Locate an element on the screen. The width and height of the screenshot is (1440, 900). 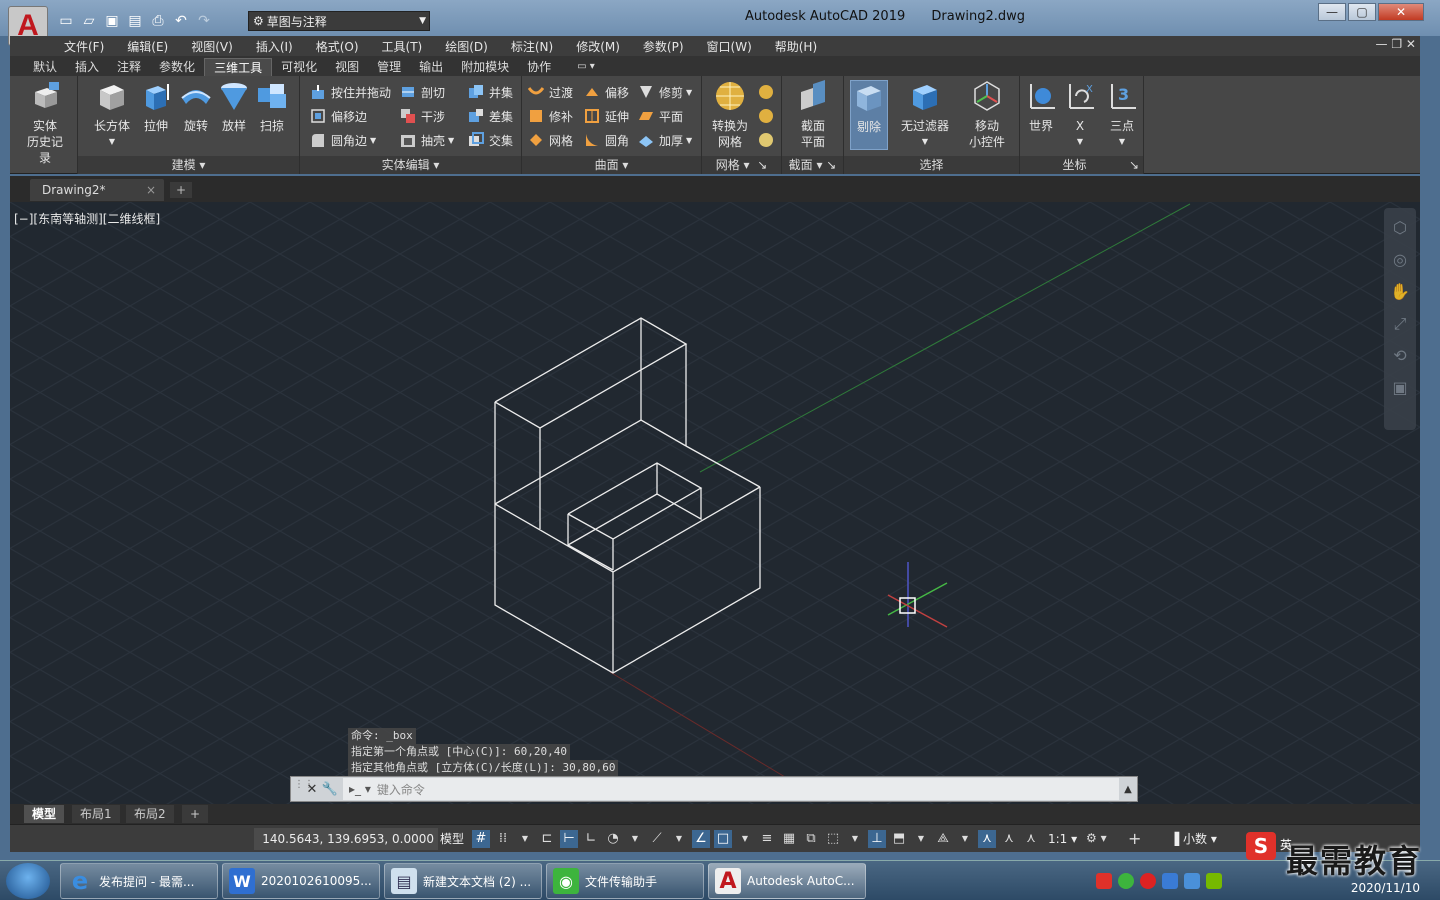
tab-insert: 插入 is located at coordinates (87, 67).